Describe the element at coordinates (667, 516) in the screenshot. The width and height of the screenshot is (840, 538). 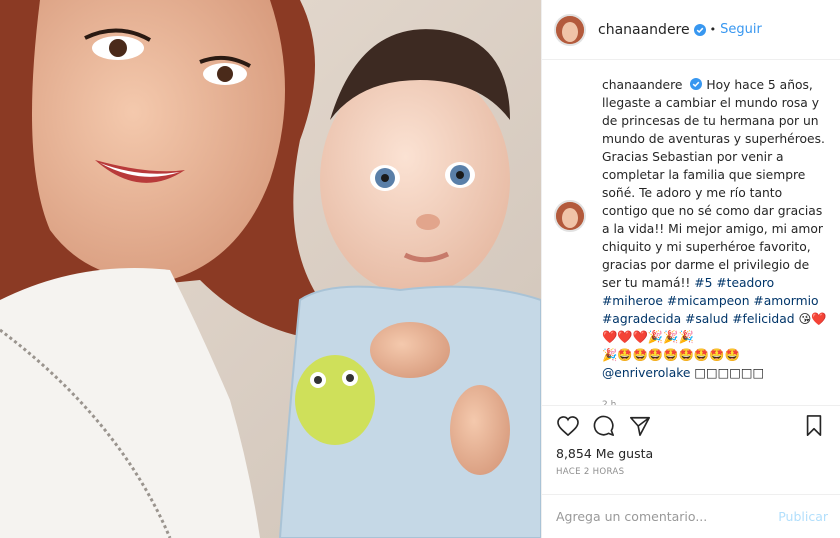
I see `comment-input` at that location.